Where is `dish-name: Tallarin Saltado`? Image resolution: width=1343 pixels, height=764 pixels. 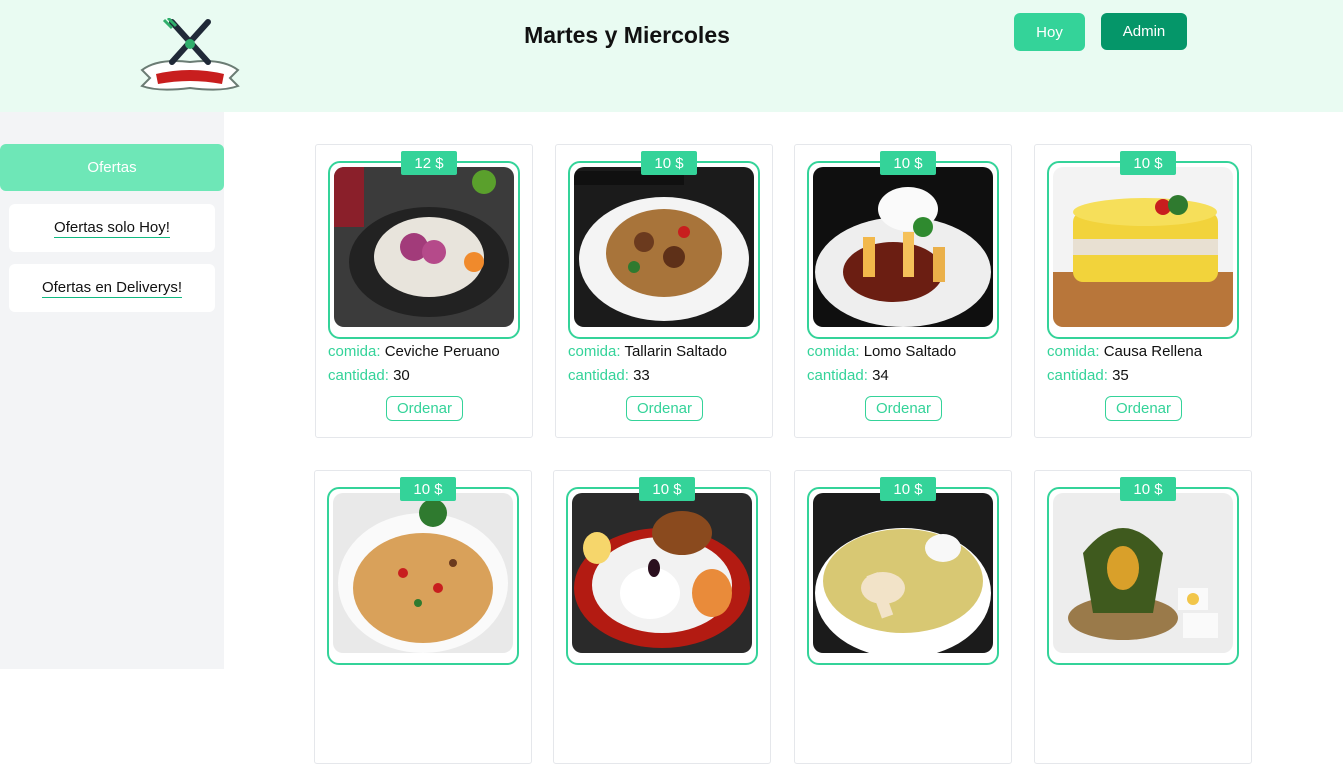 dish-name: Tallarin Saltado is located at coordinates (675, 351).